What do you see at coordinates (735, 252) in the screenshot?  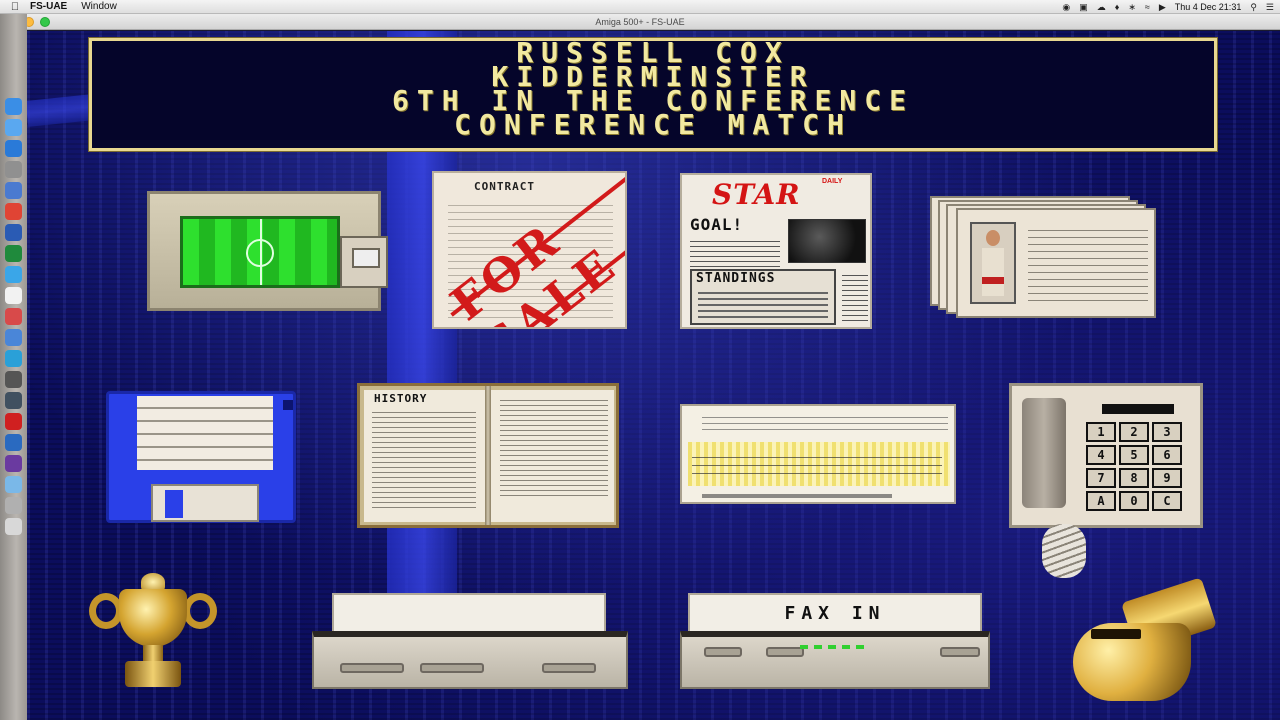 I see `newspaper-text` at bounding box center [735, 252].